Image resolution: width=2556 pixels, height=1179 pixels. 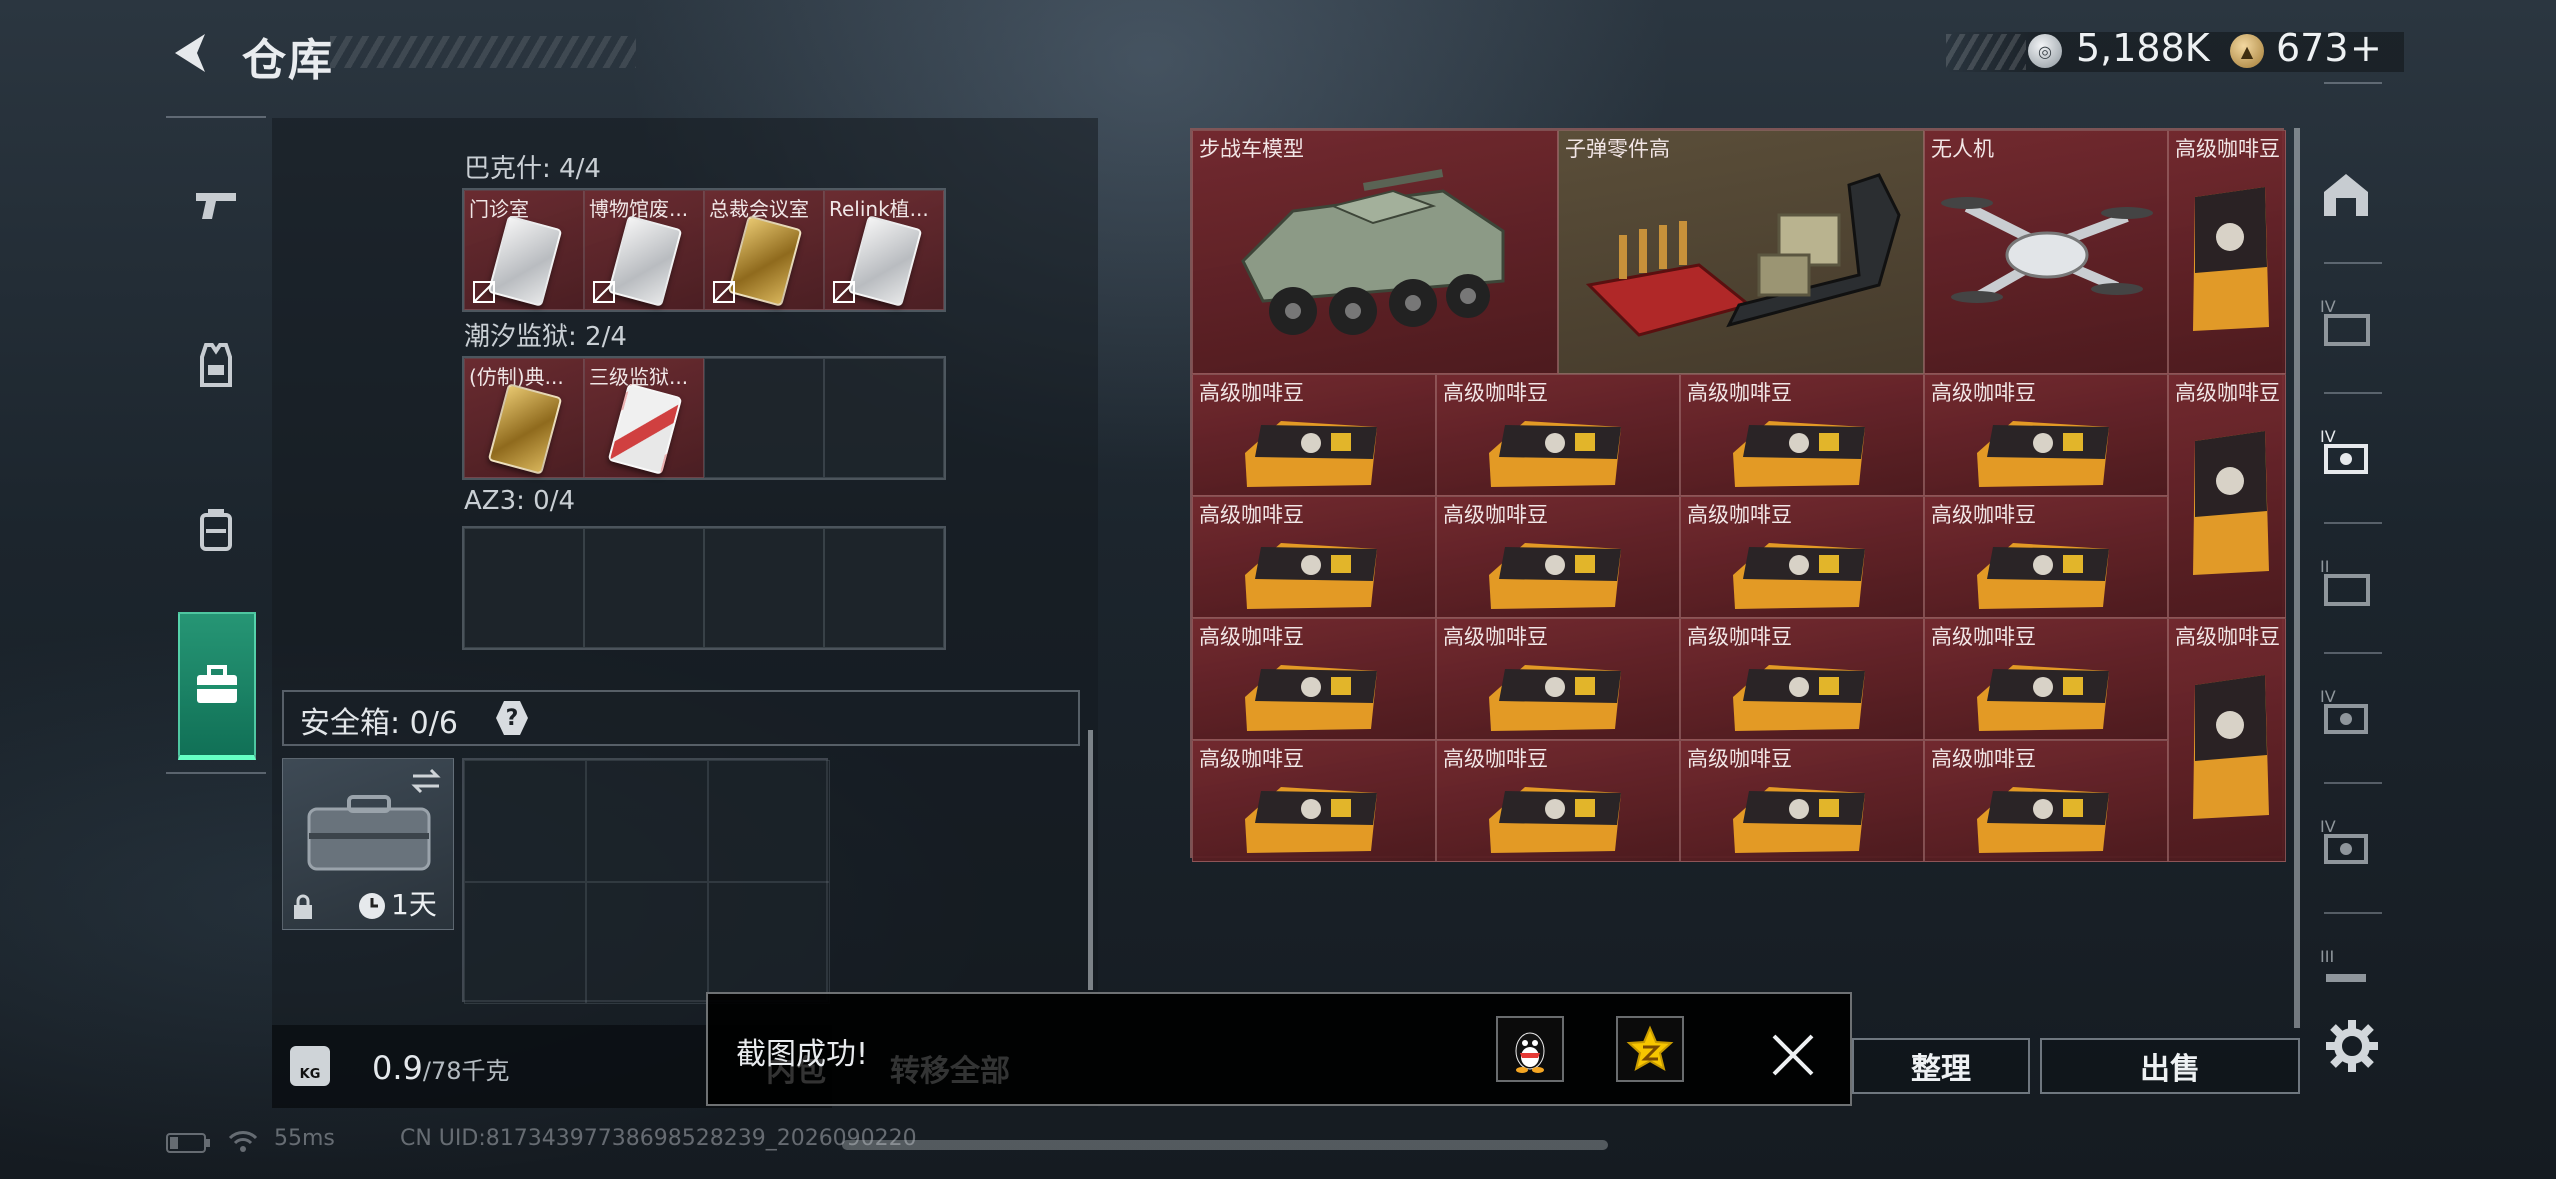 What do you see at coordinates (2170, 1066) in the screenshot?
I see `sell-button: 出售` at bounding box center [2170, 1066].